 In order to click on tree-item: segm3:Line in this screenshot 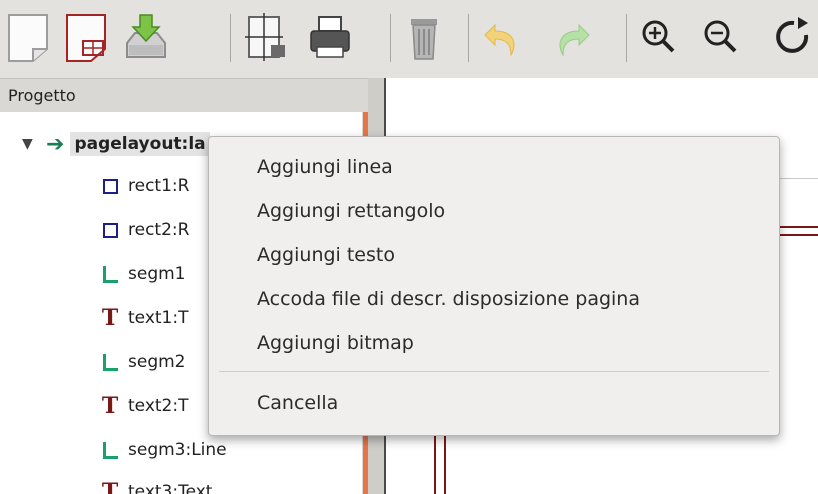, I will do `click(163, 450)`.